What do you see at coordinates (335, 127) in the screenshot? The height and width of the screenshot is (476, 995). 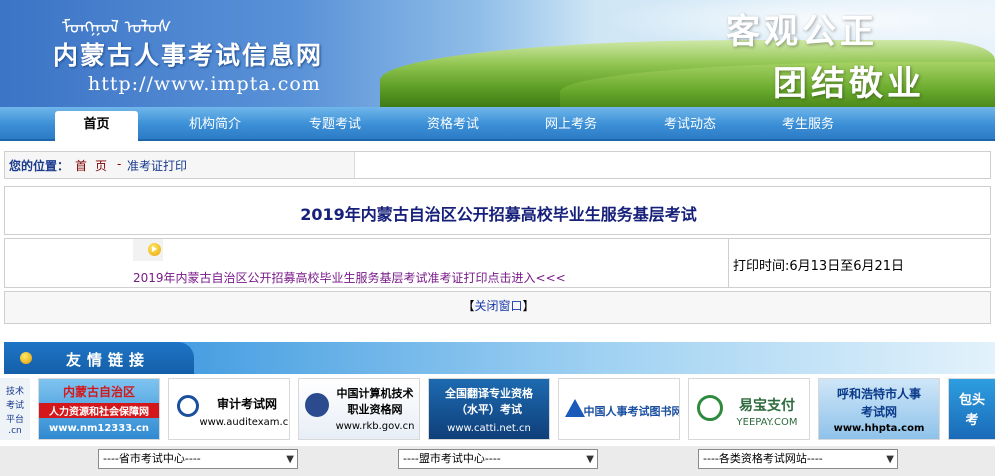 I see `nav-item-special-exams: 专题考试` at bounding box center [335, 127].